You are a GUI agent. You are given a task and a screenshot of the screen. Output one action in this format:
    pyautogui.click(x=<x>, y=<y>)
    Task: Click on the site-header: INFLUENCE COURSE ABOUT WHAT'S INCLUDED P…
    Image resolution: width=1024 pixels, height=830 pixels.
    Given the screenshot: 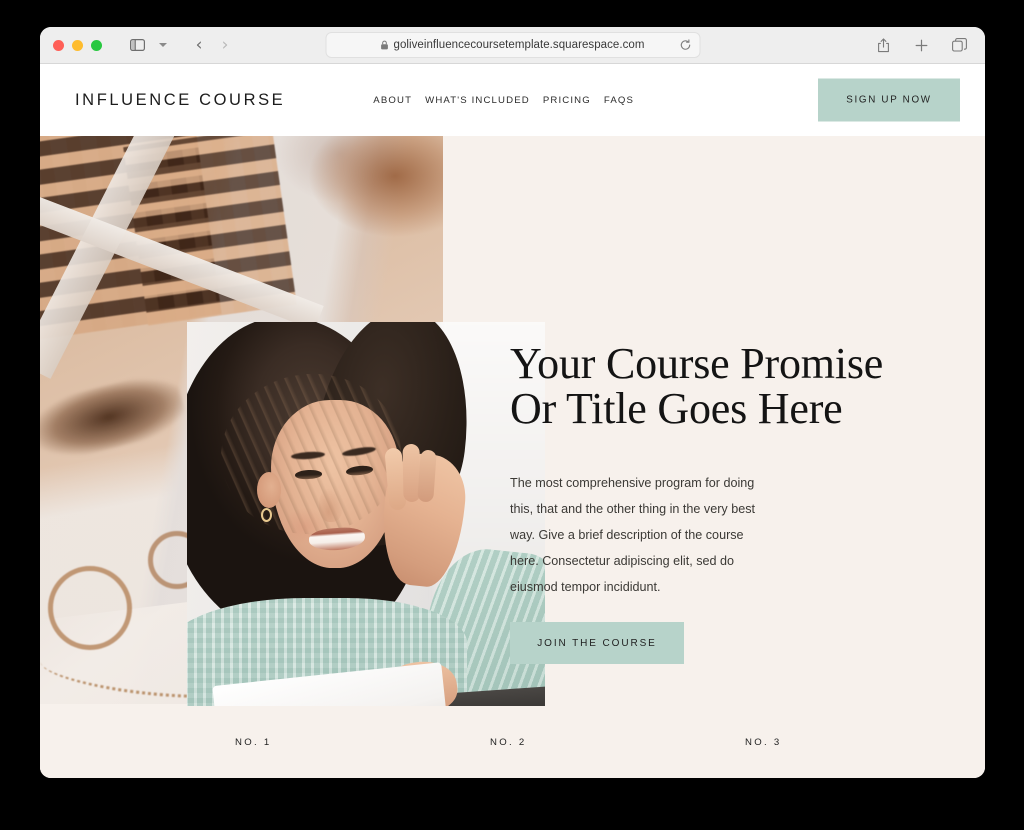 What is the action you would take?
    pyautogui.click(x=512, y=100)
    